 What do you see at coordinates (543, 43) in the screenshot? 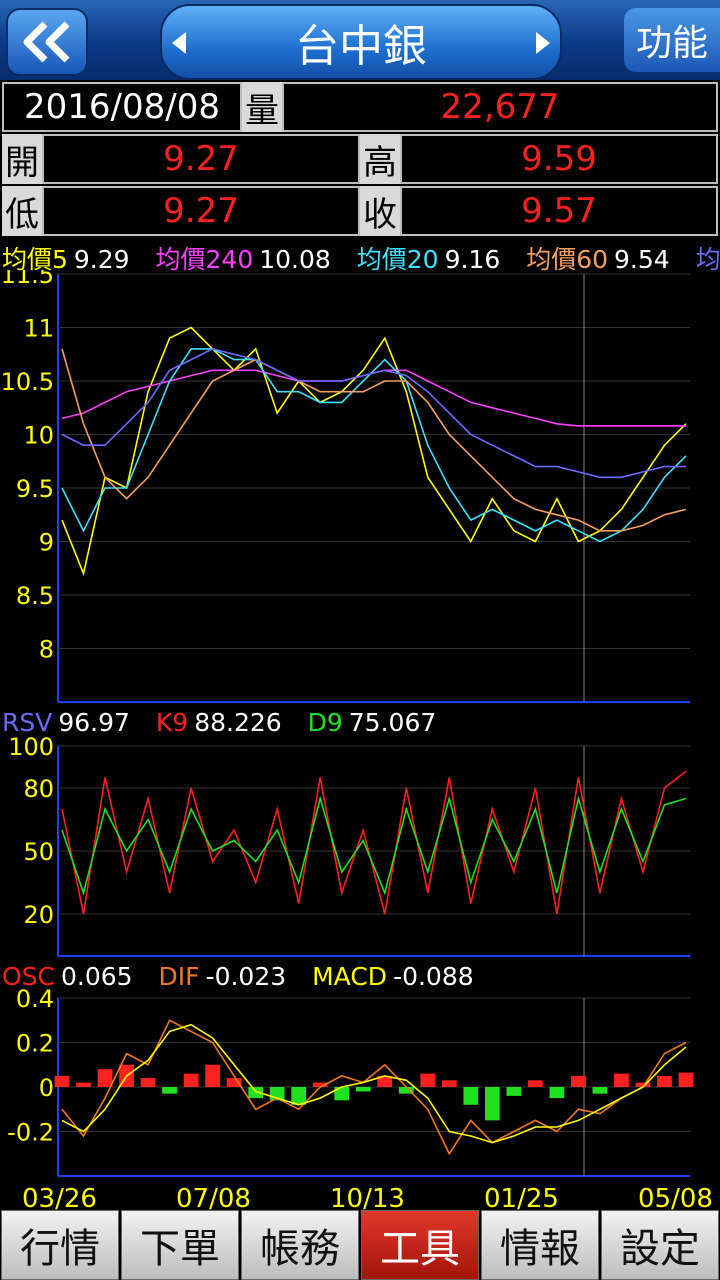
I see `next-stock-icon` at bounding box center [543, 43].